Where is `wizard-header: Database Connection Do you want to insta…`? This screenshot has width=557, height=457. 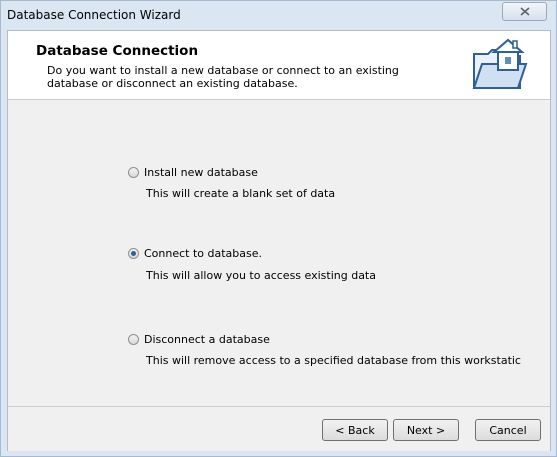 wizard-header: Database Connection Do you want to insta… is located at coordinates (279, 65).